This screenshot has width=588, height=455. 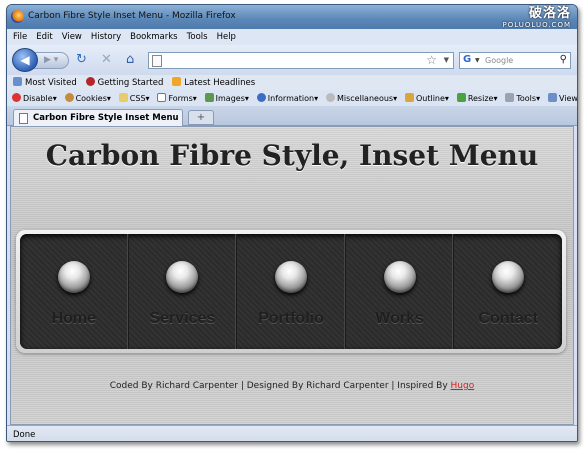 I want to click on status-text: Done, so click(x=24, y=435).